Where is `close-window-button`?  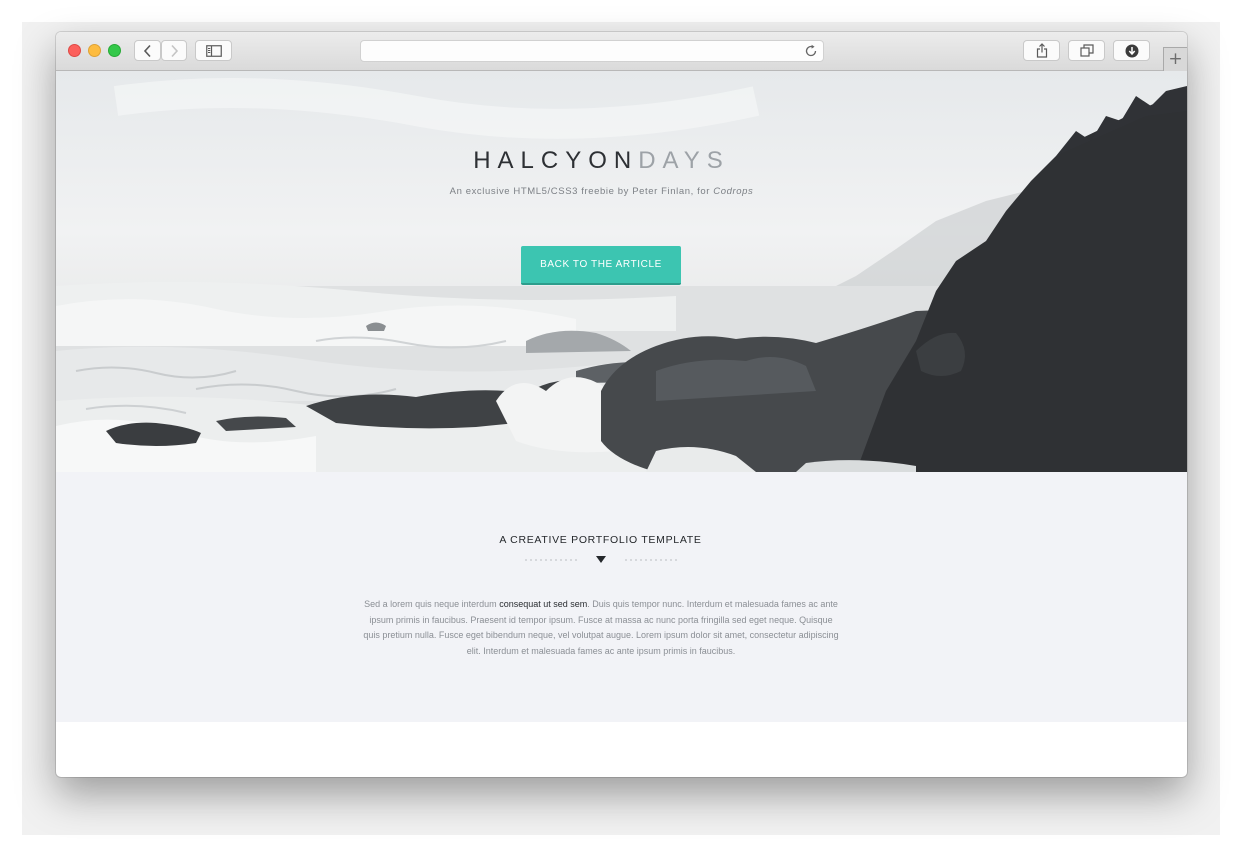
close-window-button is located at coordinates (74, 50).